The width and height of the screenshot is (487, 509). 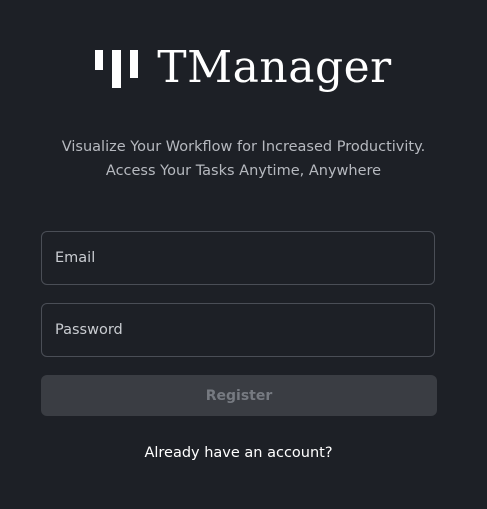 I want to click on password-field, so click(x=238, y=330).